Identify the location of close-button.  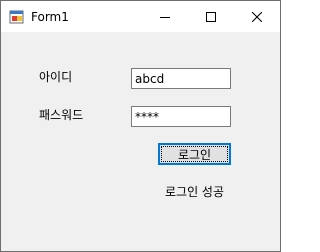
(257, 16).